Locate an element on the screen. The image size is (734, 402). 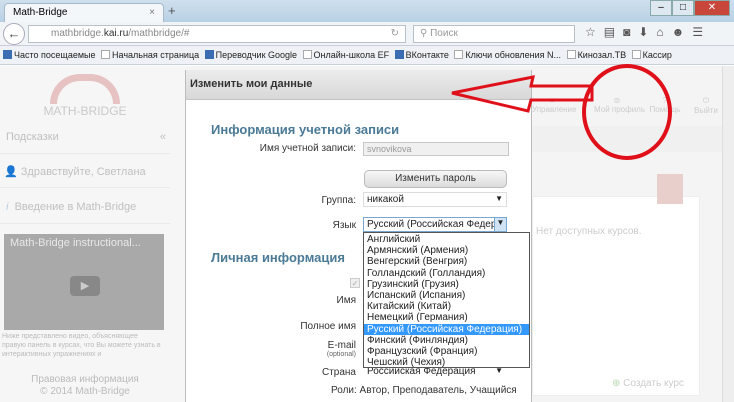
red-arrow-annotation is located at coordinates (522, 94).